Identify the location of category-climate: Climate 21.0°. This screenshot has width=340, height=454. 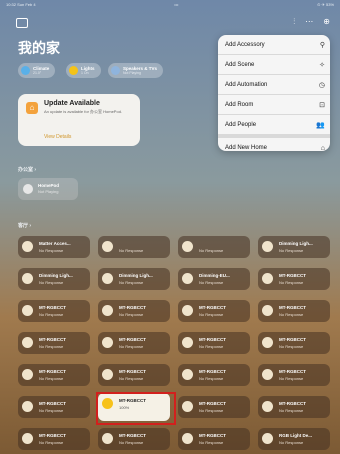
(37, 70).